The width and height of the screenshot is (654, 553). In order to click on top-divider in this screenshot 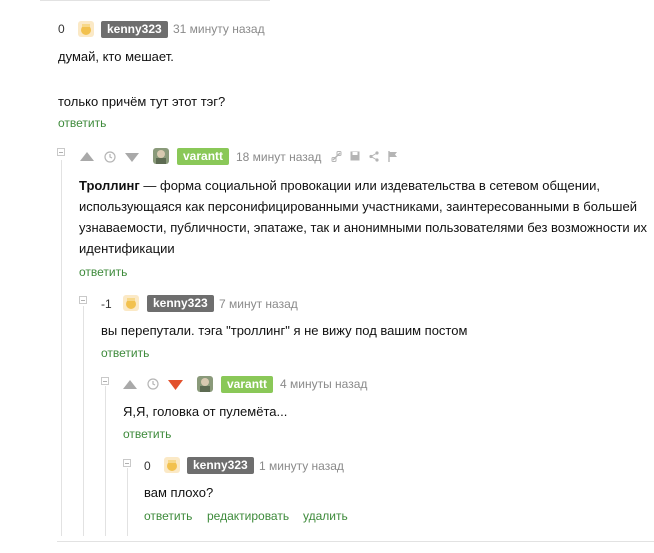, I will do `click(155, 0)`.